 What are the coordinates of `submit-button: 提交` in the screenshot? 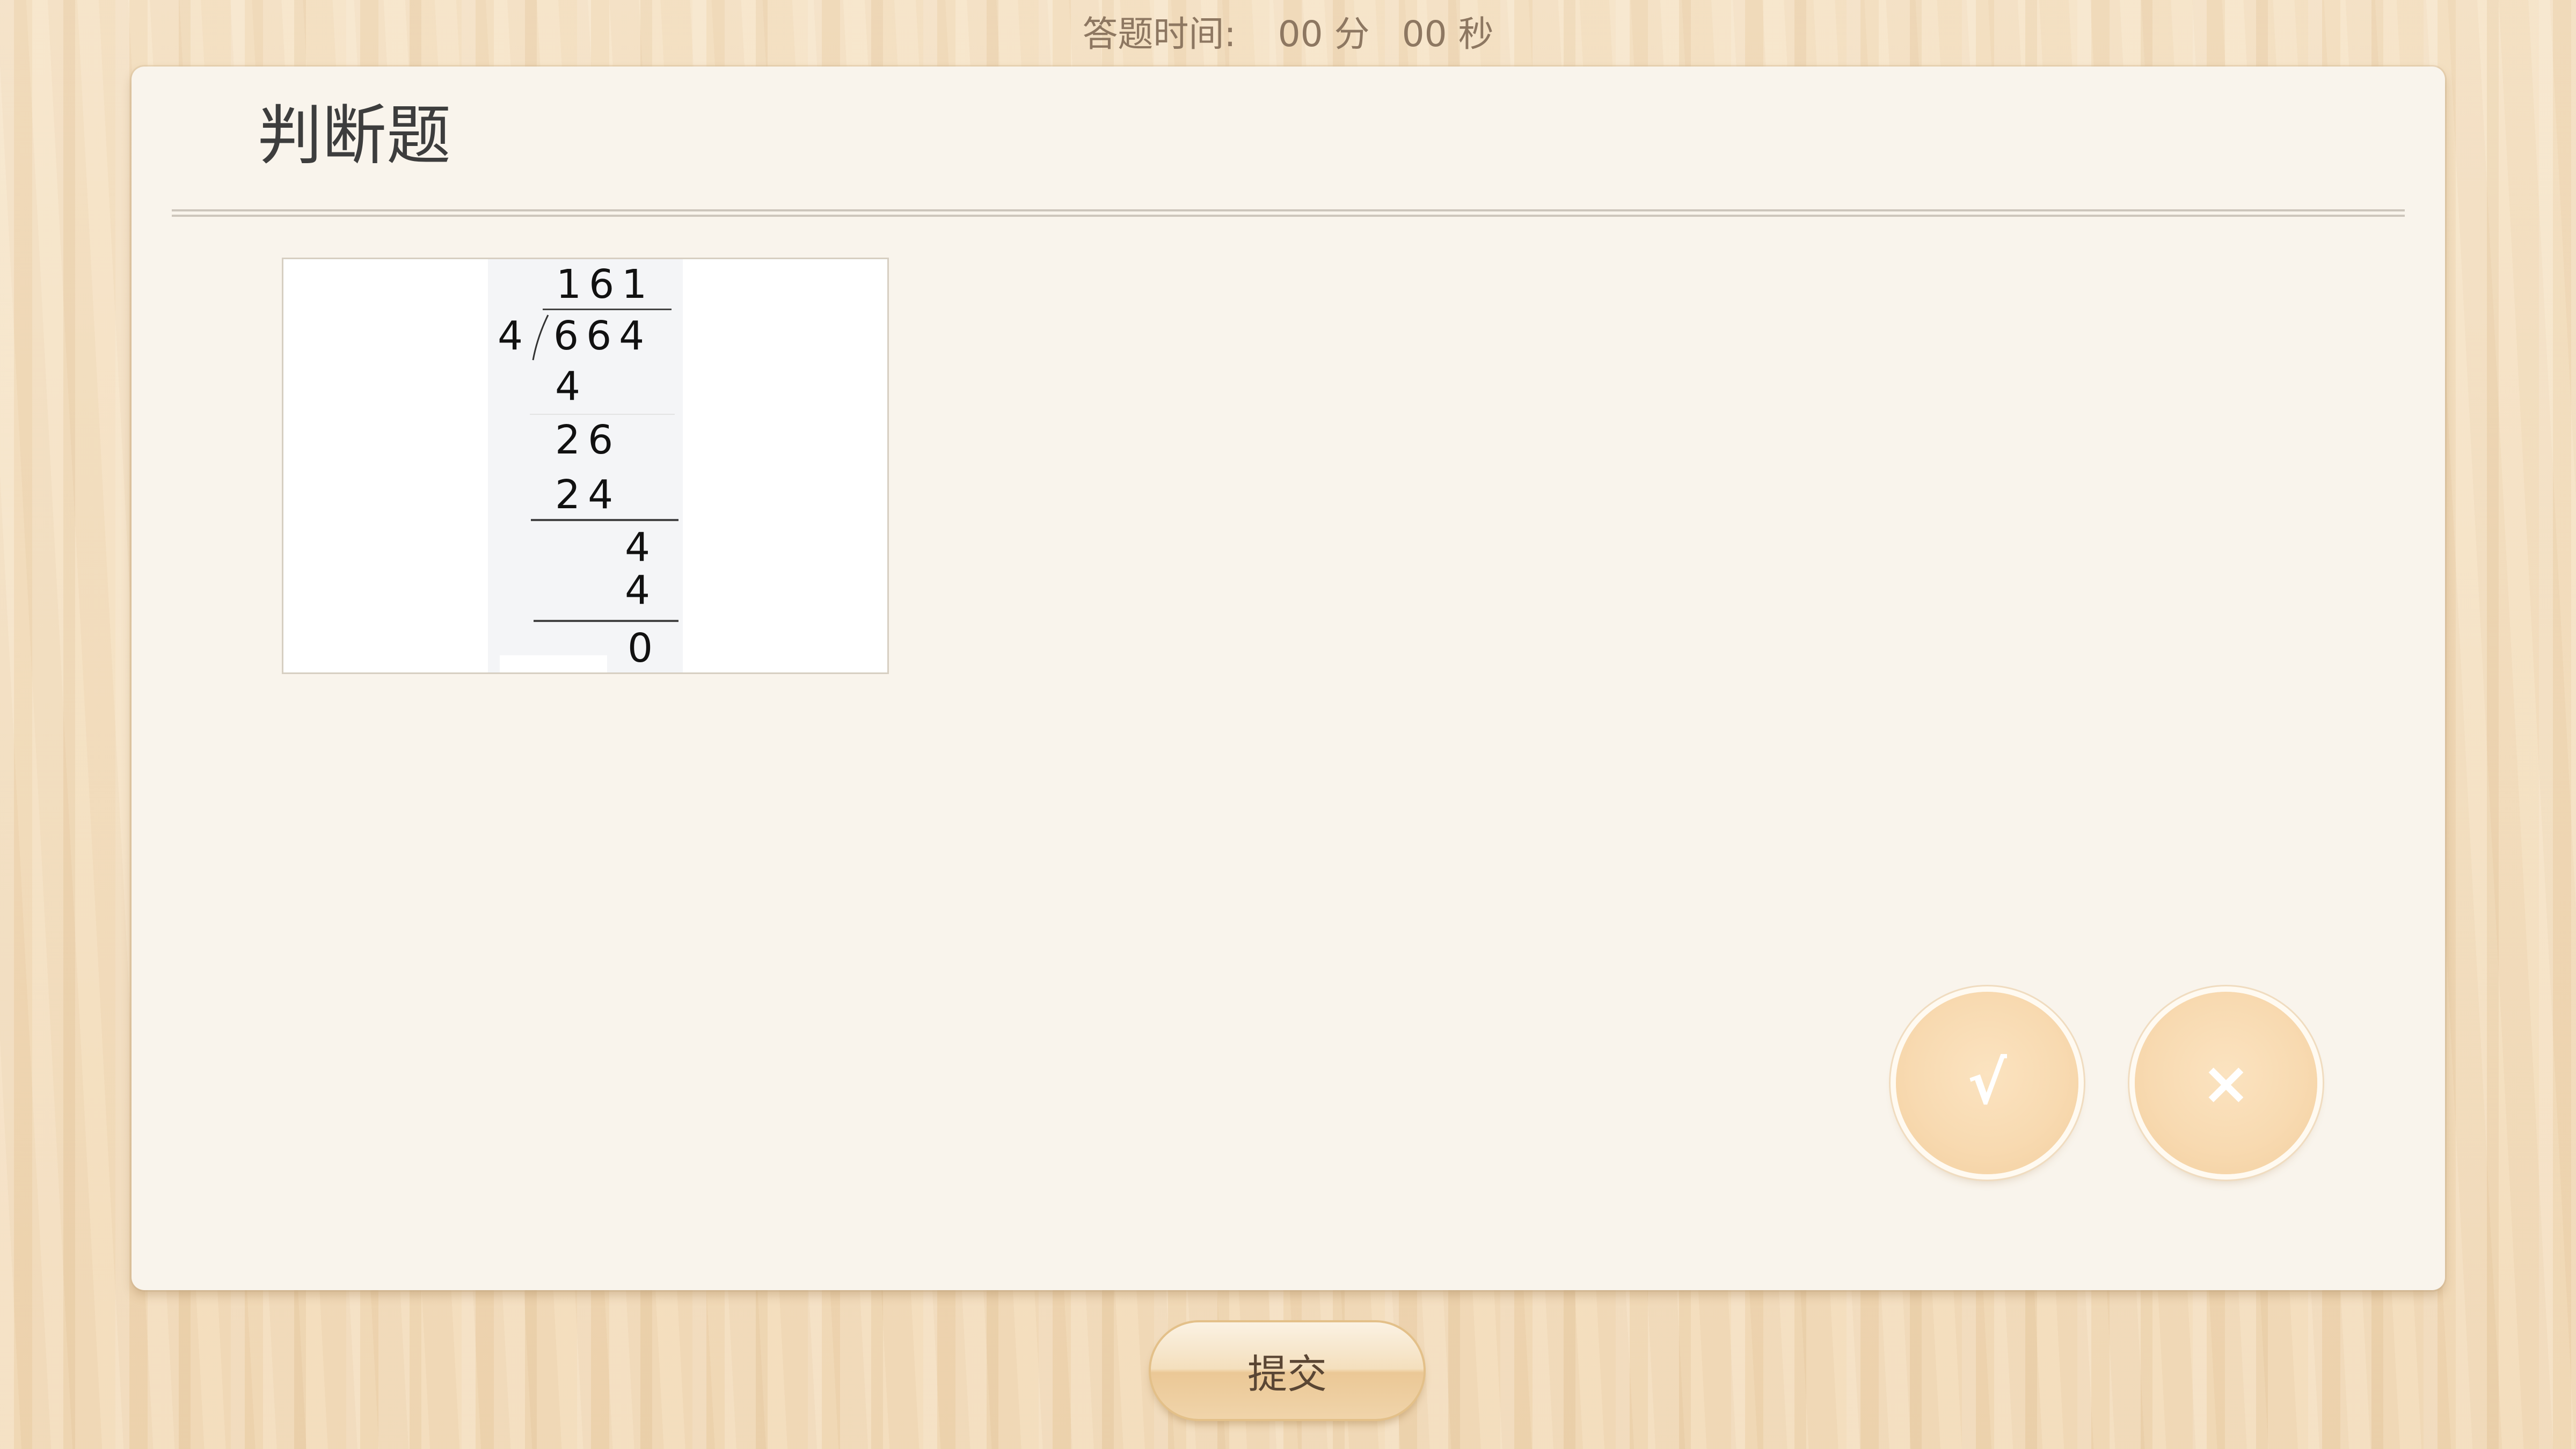 It's located at (1287, 1370).